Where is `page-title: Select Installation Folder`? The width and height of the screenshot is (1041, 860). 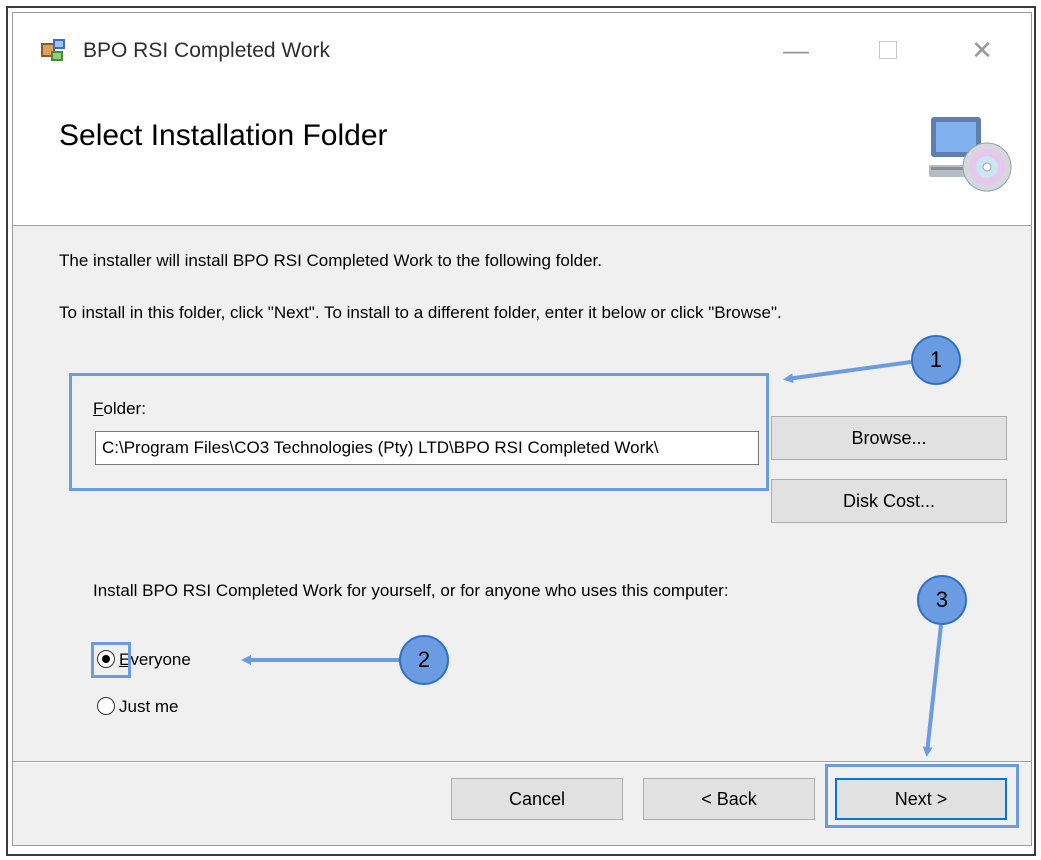
page-title: Select Installation Folder is located at coordinates (223, 135).